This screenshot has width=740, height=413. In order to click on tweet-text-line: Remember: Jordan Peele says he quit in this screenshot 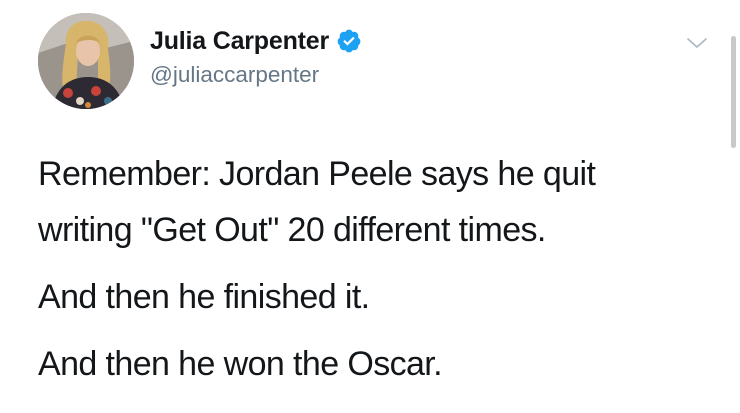, I will do `click(317, 174)`.